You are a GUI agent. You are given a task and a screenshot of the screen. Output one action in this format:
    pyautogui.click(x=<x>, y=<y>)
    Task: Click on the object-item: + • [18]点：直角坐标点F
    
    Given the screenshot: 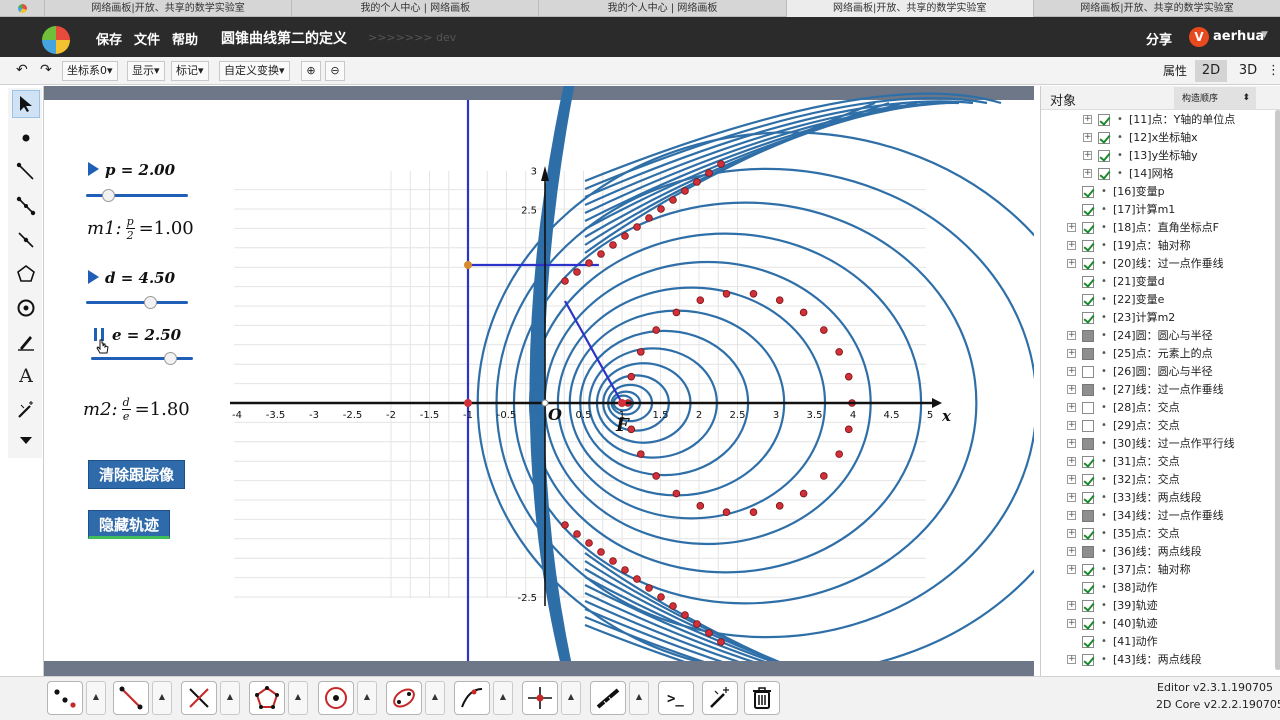 What is the action you would take?
    pyautogui.click(x=1158, y=228)
    